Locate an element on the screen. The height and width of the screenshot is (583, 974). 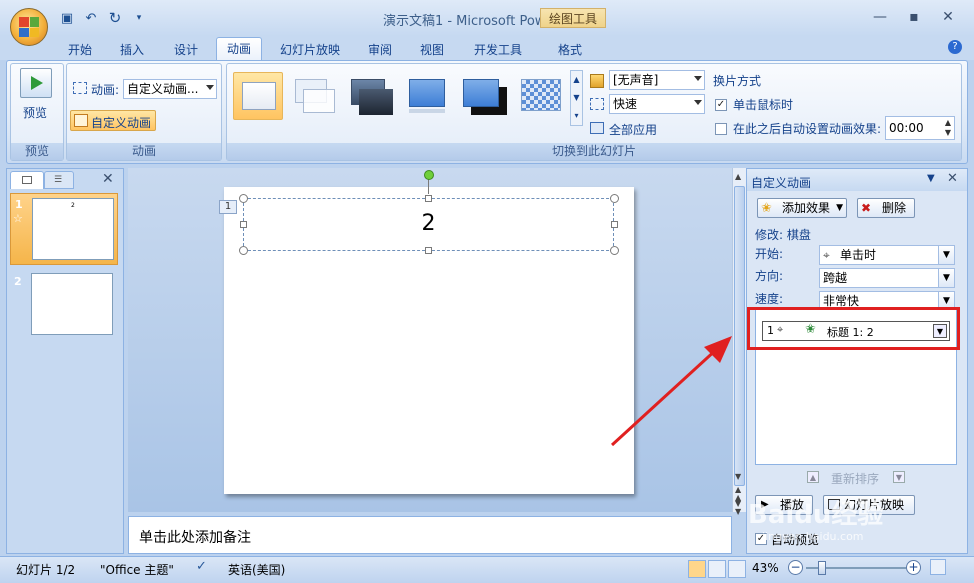
tab-format: 格式 is located at coordinates (570, 50).